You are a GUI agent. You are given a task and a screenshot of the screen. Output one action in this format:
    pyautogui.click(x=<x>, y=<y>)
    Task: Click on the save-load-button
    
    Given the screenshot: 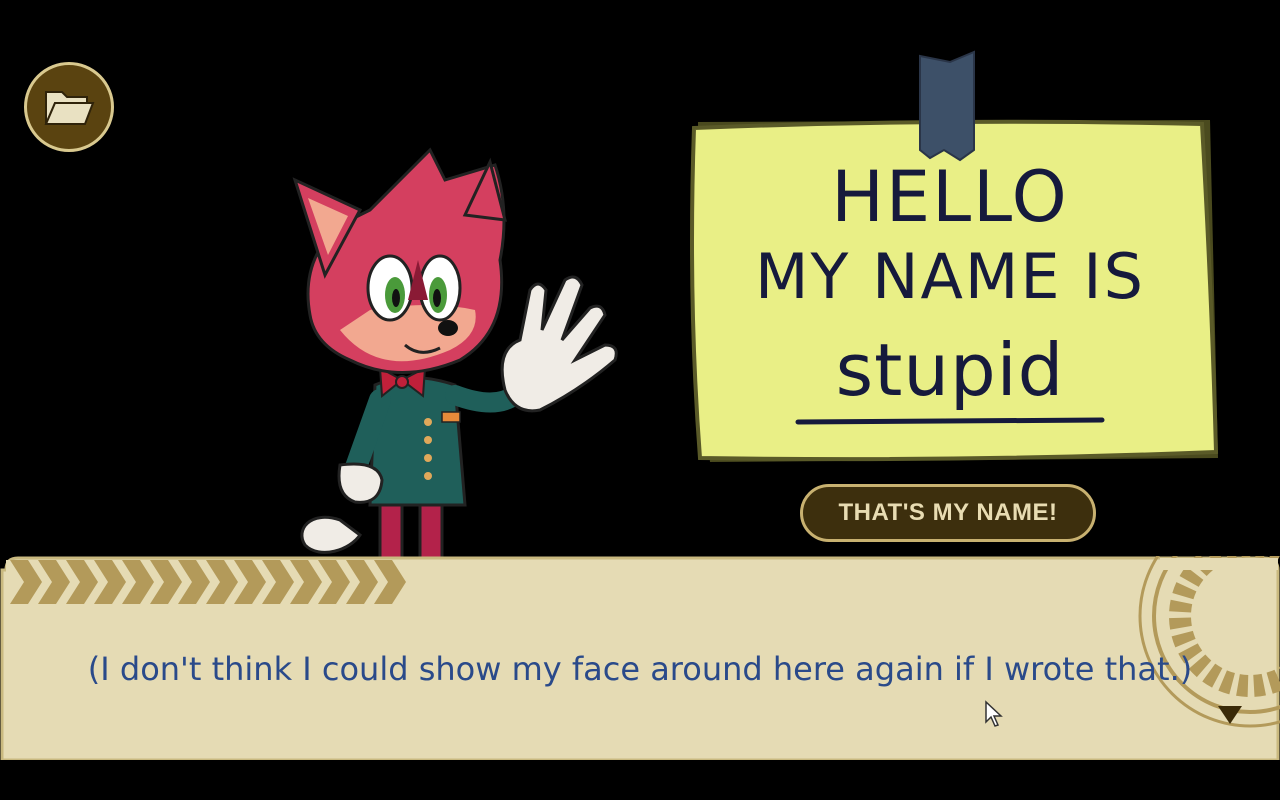 What is the action you would take?
    pyautogui.click(x=69, y=107)
    